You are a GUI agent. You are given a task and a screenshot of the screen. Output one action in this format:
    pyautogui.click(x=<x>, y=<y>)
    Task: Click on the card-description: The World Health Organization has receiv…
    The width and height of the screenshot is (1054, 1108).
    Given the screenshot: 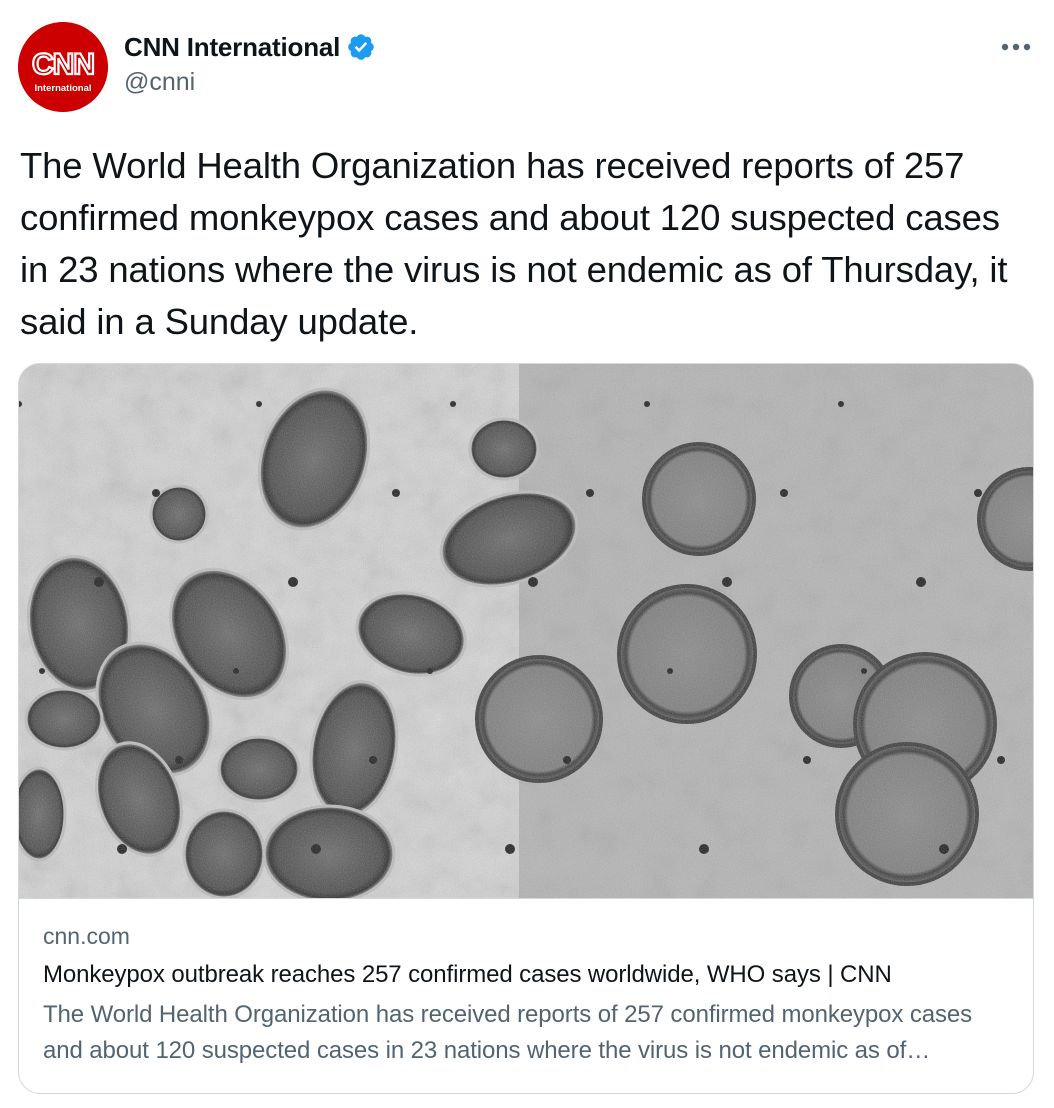 What is the action you would take?
    pyautogui.click(x=508, y=1032)
    